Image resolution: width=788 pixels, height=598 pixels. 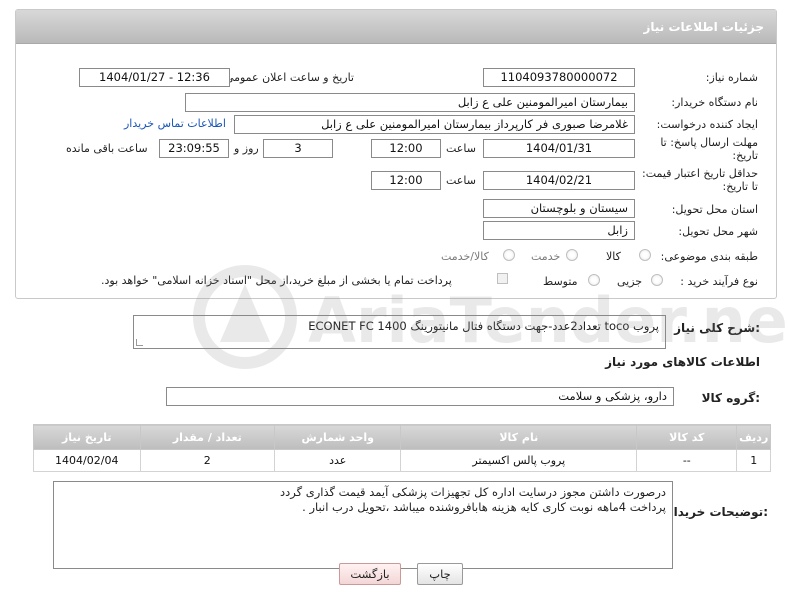 What do you see at coordinates (559, 230) in the screenshot?
I see `city-field: زابل` at bounding box center [559, 230].